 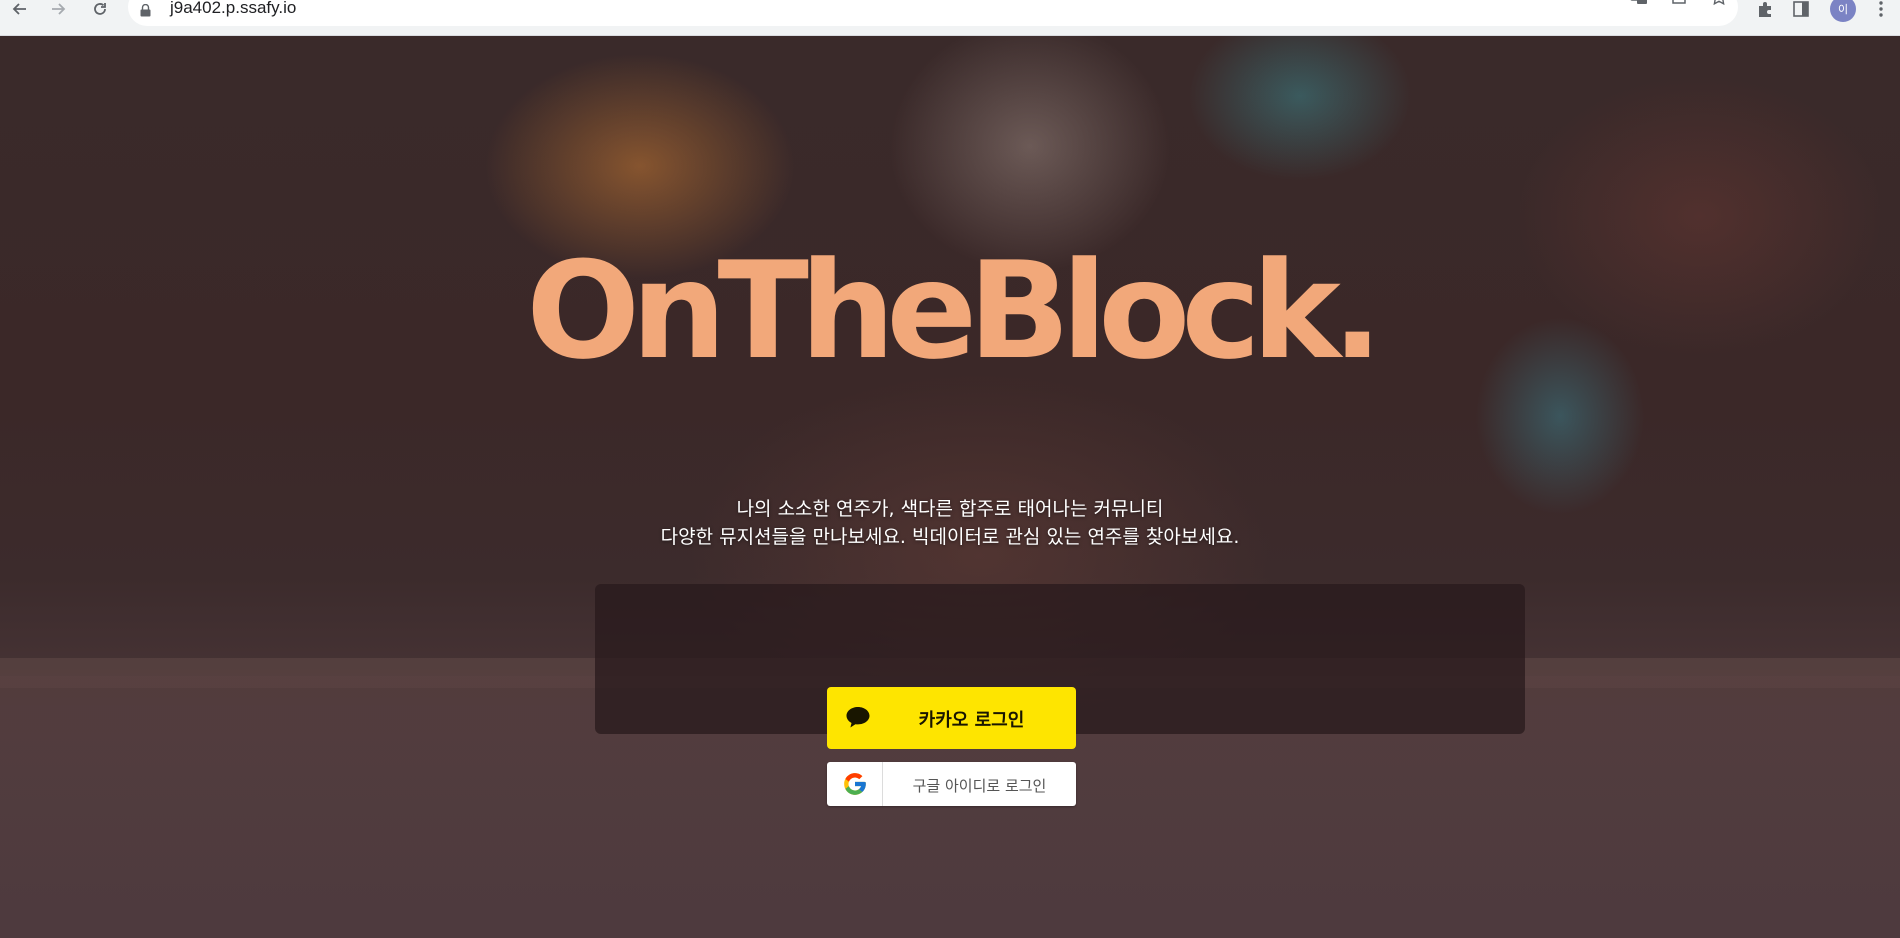 I want to click on arrow-right-icon, so click(x=58, y=11).